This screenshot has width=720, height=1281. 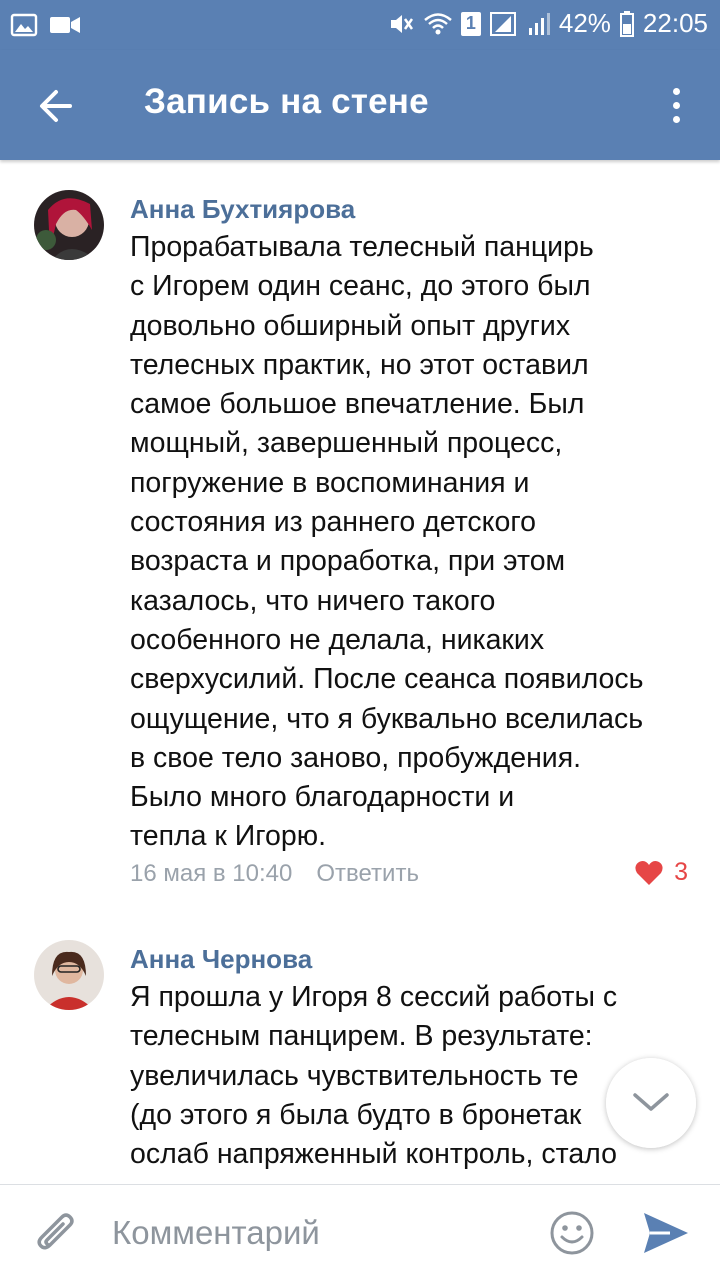 What do you see at coordinates (286, 101) in the screenshot?
I see `page-title: Запись на стене` at bounding box center [286, 101].